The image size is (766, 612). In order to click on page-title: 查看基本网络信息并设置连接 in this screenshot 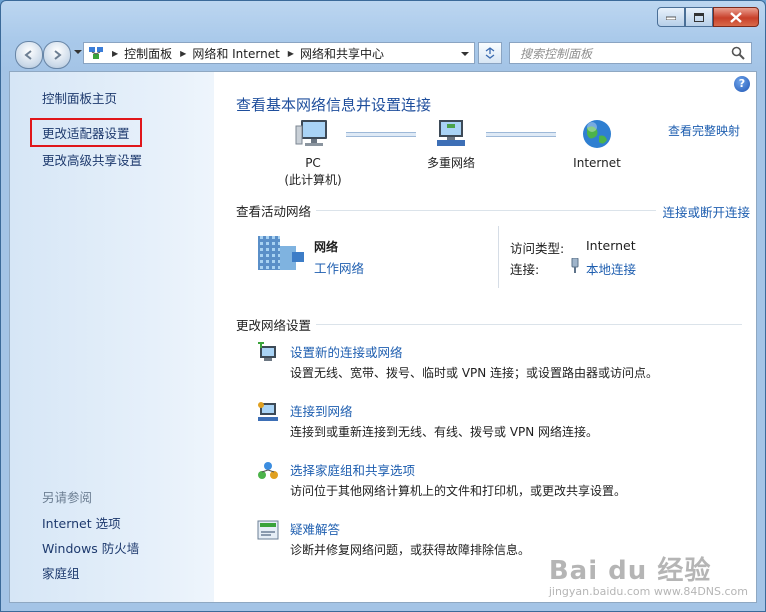, I will do `click(334, 105)`.